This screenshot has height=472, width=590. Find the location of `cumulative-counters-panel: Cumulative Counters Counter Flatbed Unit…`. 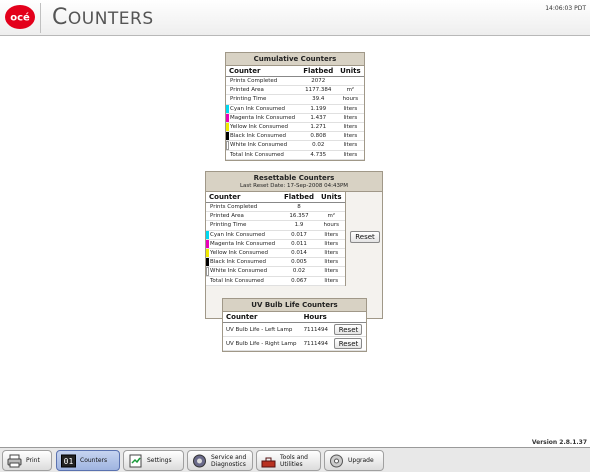

cumulative-counters-panel: Cumulative Counters Counter Flatbed Unit… is located at coordinates (295, 106).